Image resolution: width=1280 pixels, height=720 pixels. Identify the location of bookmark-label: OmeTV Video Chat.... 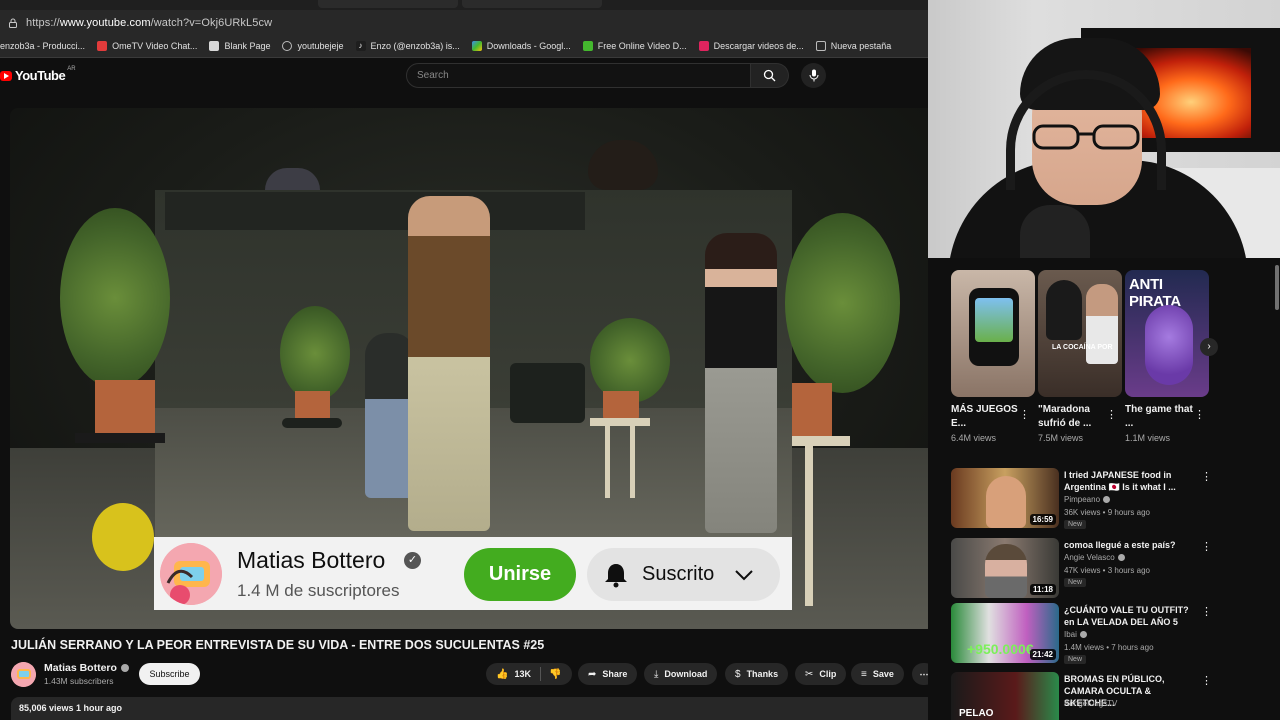
(155, 46).